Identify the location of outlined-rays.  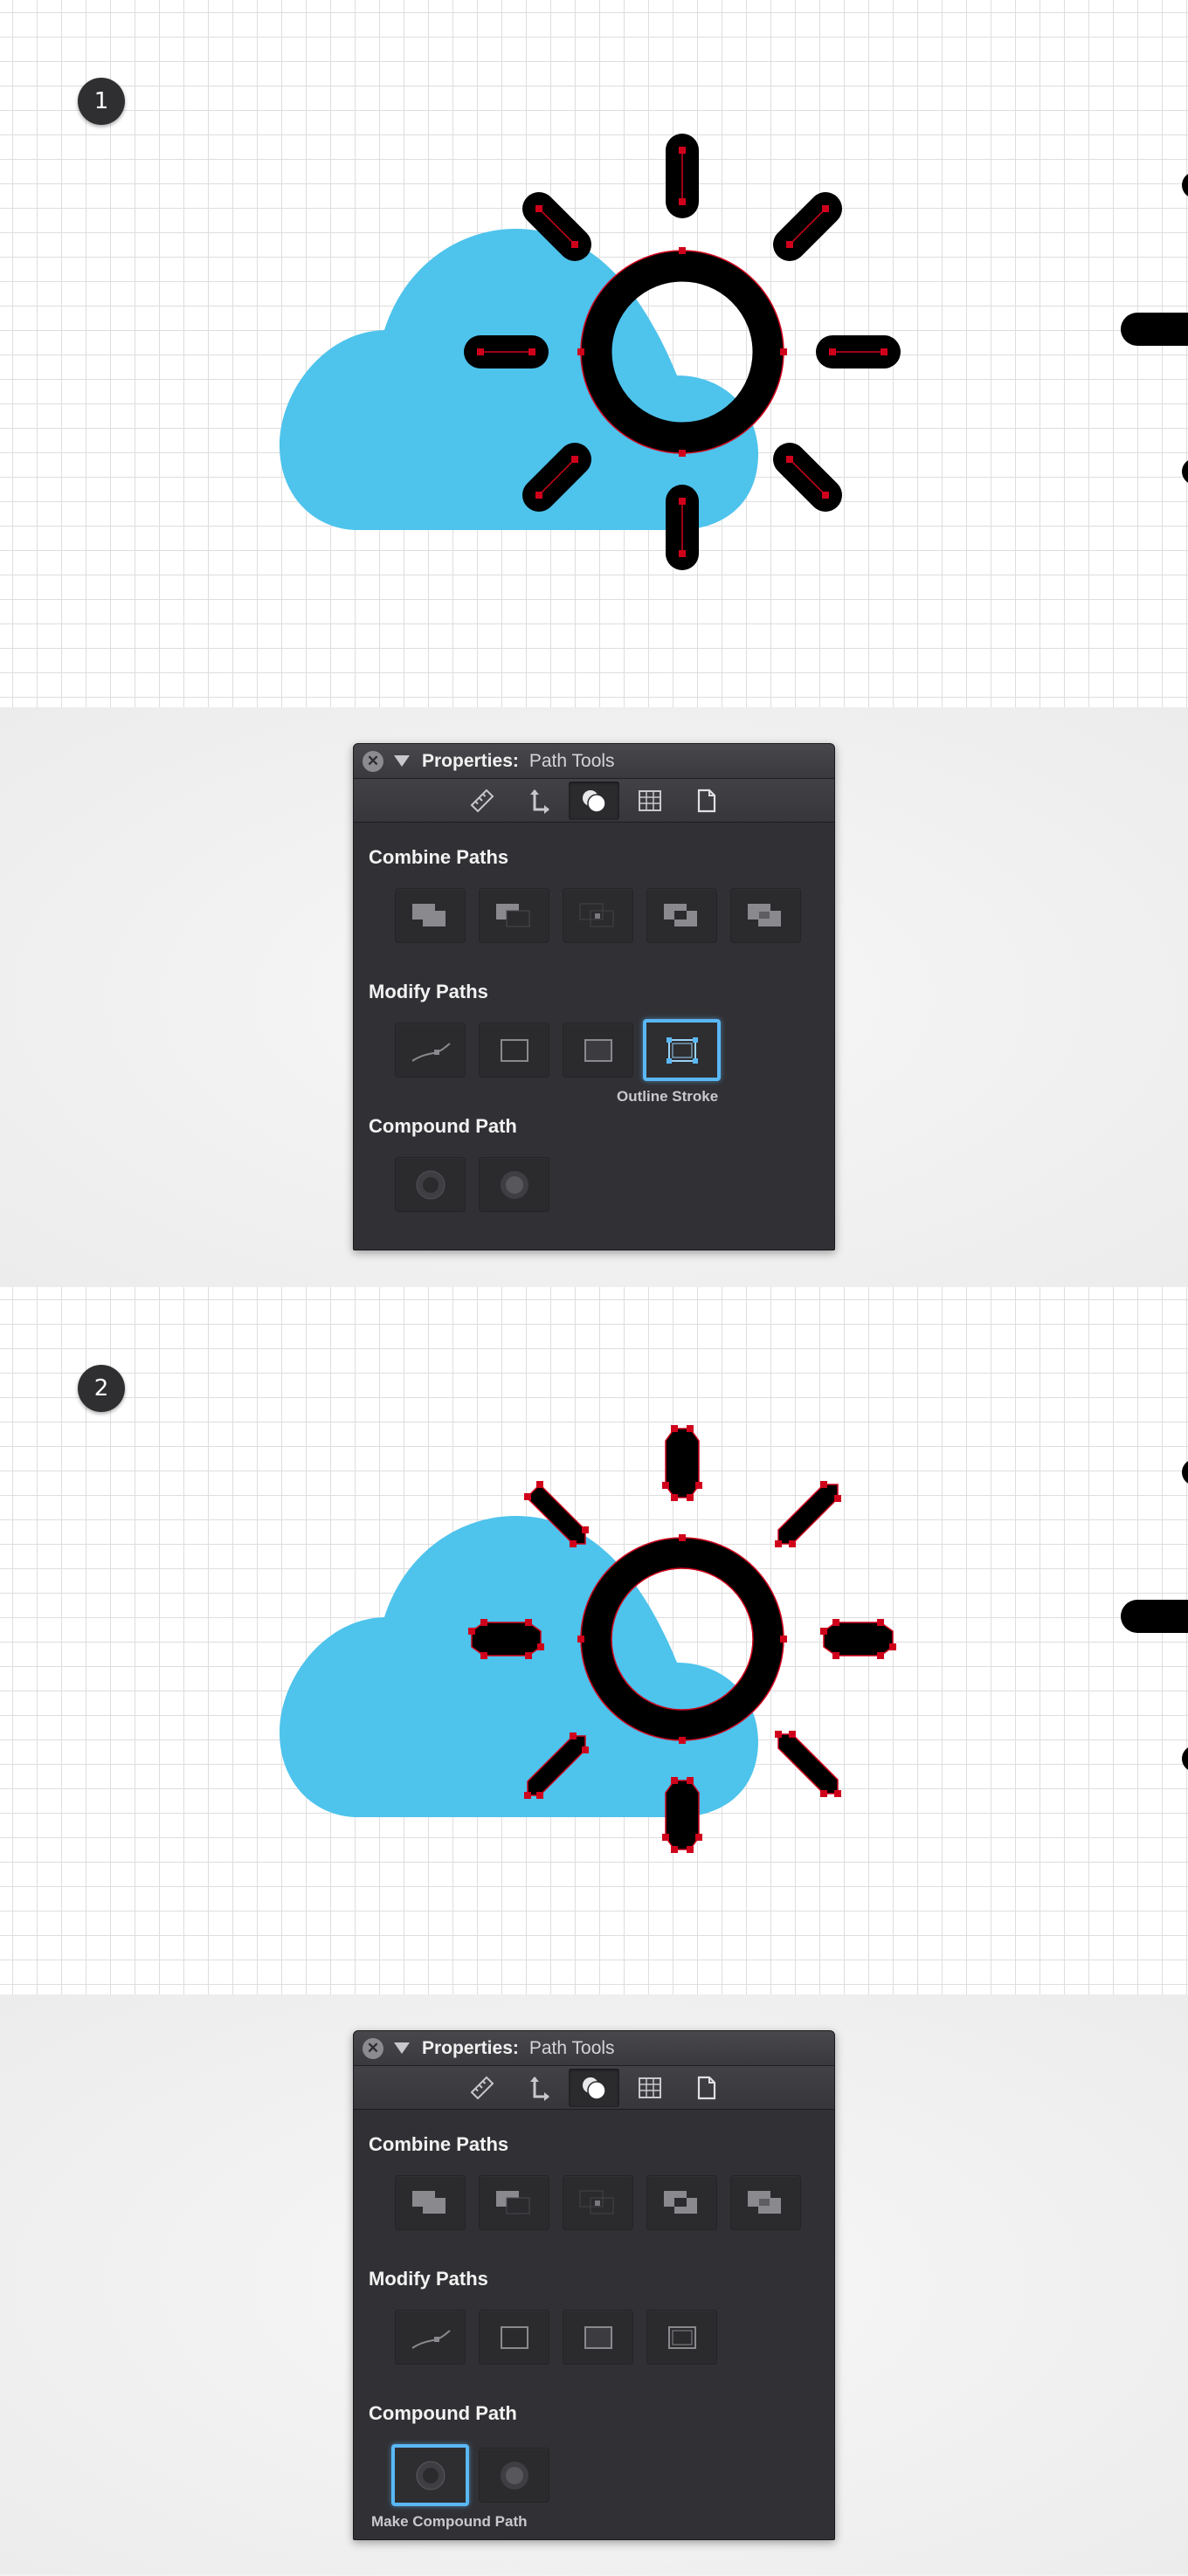
(682, 1639).